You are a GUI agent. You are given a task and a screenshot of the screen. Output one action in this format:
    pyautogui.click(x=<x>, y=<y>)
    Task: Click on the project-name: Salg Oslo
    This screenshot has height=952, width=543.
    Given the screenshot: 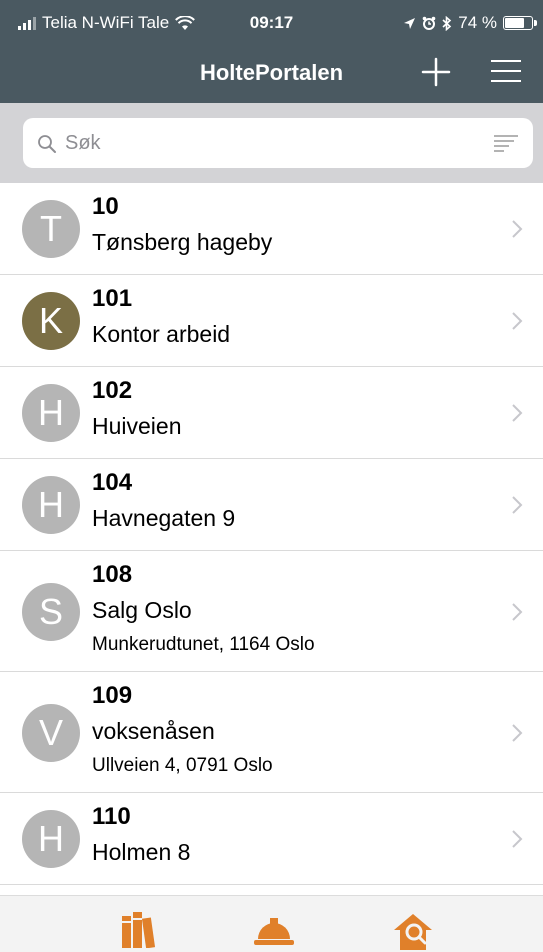 What is the action you would take?
    pyautogui.click(x=142, y=610)
    